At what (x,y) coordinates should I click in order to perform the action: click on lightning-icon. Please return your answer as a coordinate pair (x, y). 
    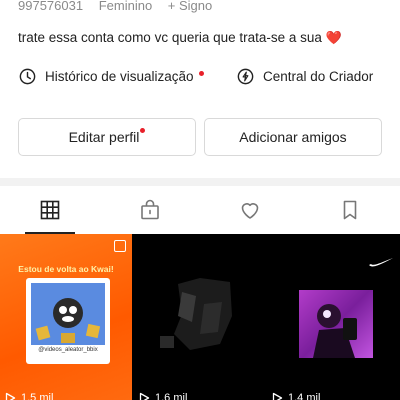
    Looking at the image, I should click on (245, 76).